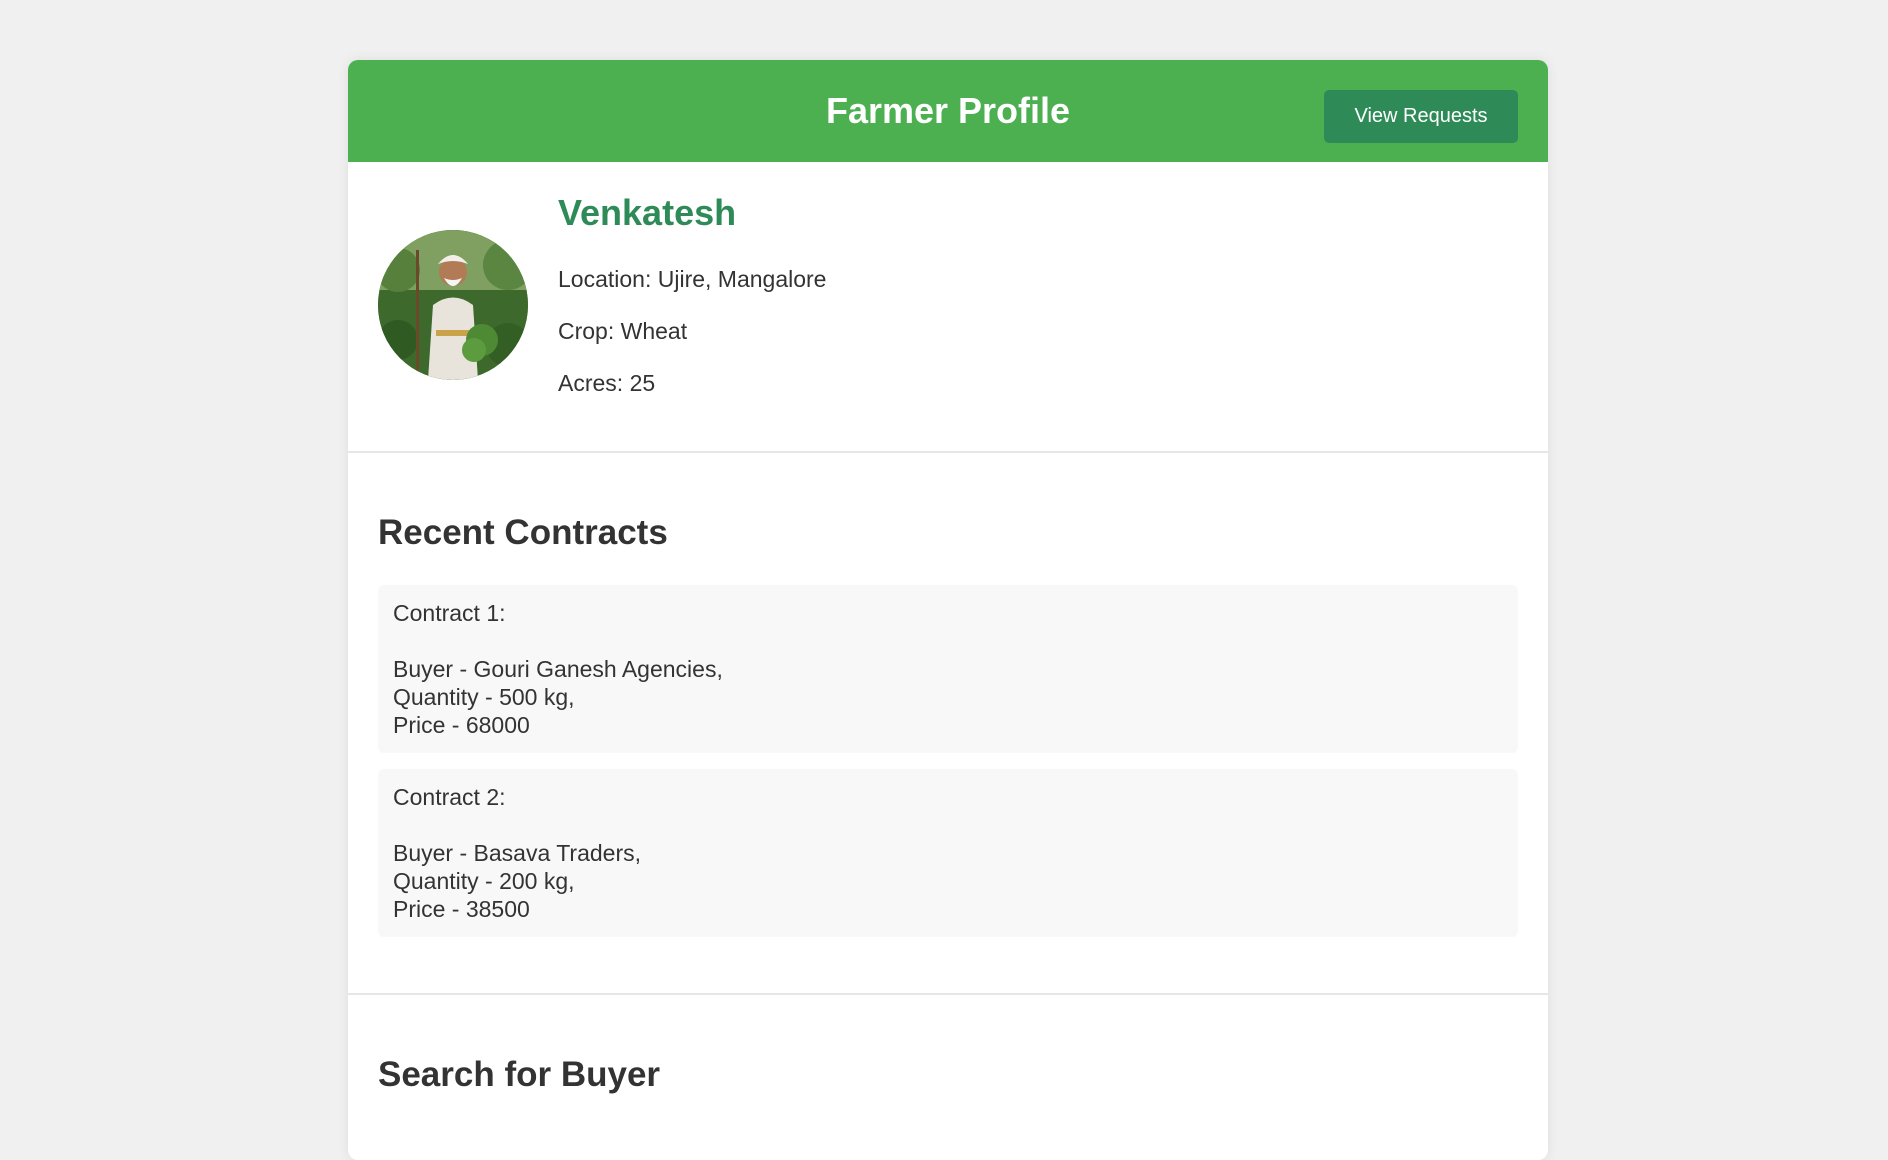 The image size is (1888, 1160). What do you see at coordinates (607, 383) in the screenshot?
I see `farmer-acres: Acres: 25` at bounding box center [607, 383].